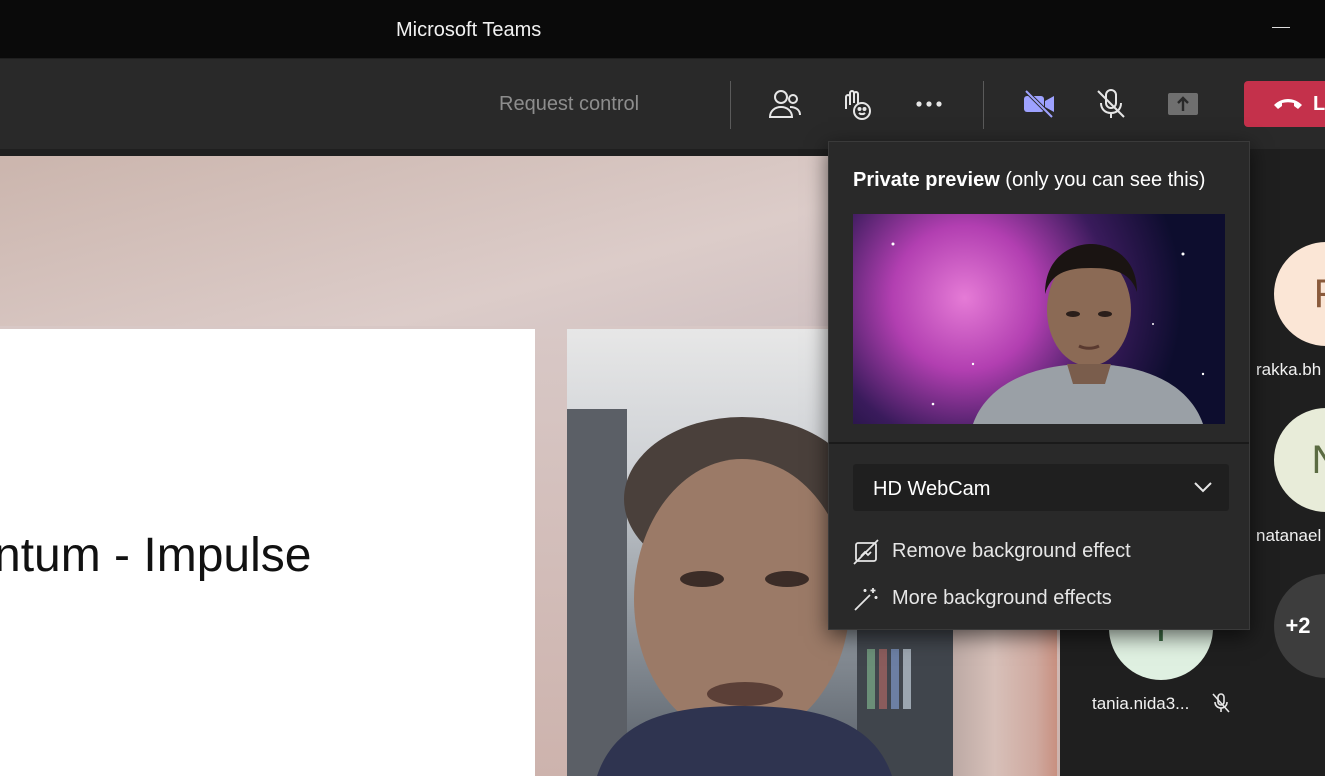 The height and width of the screenshot is (776, 1325). Describe the element at coordinates (1281, 27) in the screenshot. I see `minimize-button` at that location.